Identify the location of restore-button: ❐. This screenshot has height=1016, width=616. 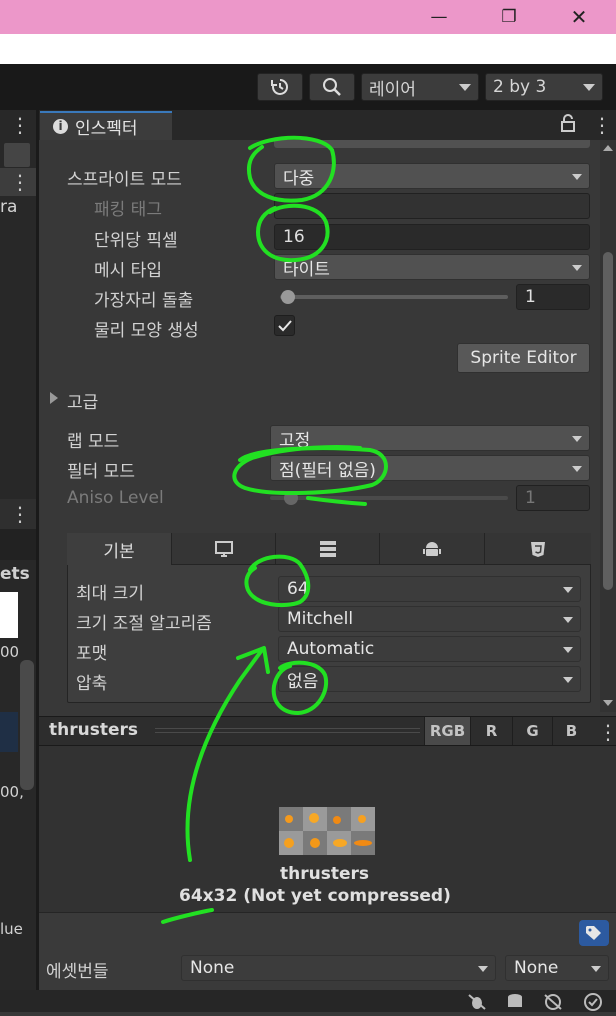
(509, 17).